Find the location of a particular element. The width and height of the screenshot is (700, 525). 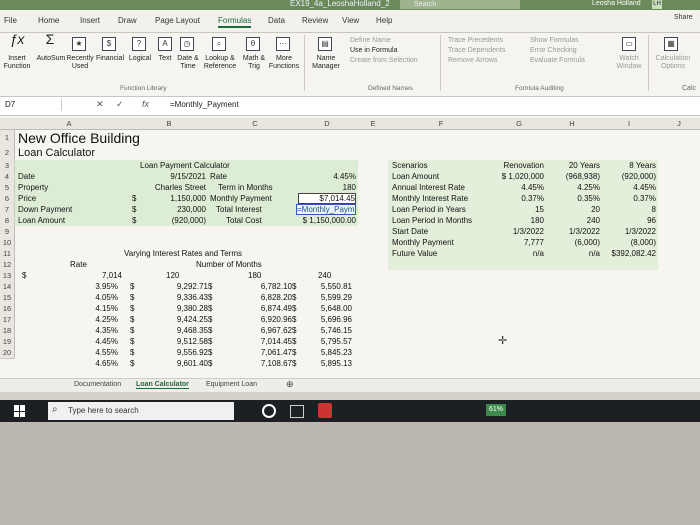

use-in-formula-button: Use in Formula is located at coordinates (373, 51).